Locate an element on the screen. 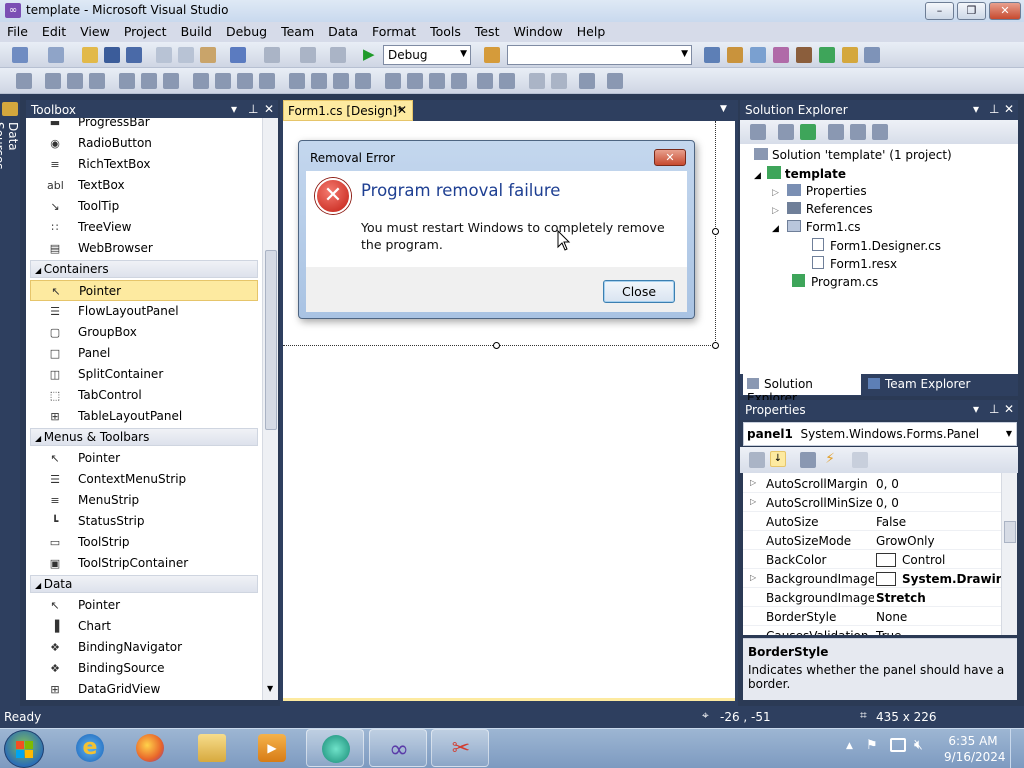  make-same-width-icon is located at coordinates (201, 81).